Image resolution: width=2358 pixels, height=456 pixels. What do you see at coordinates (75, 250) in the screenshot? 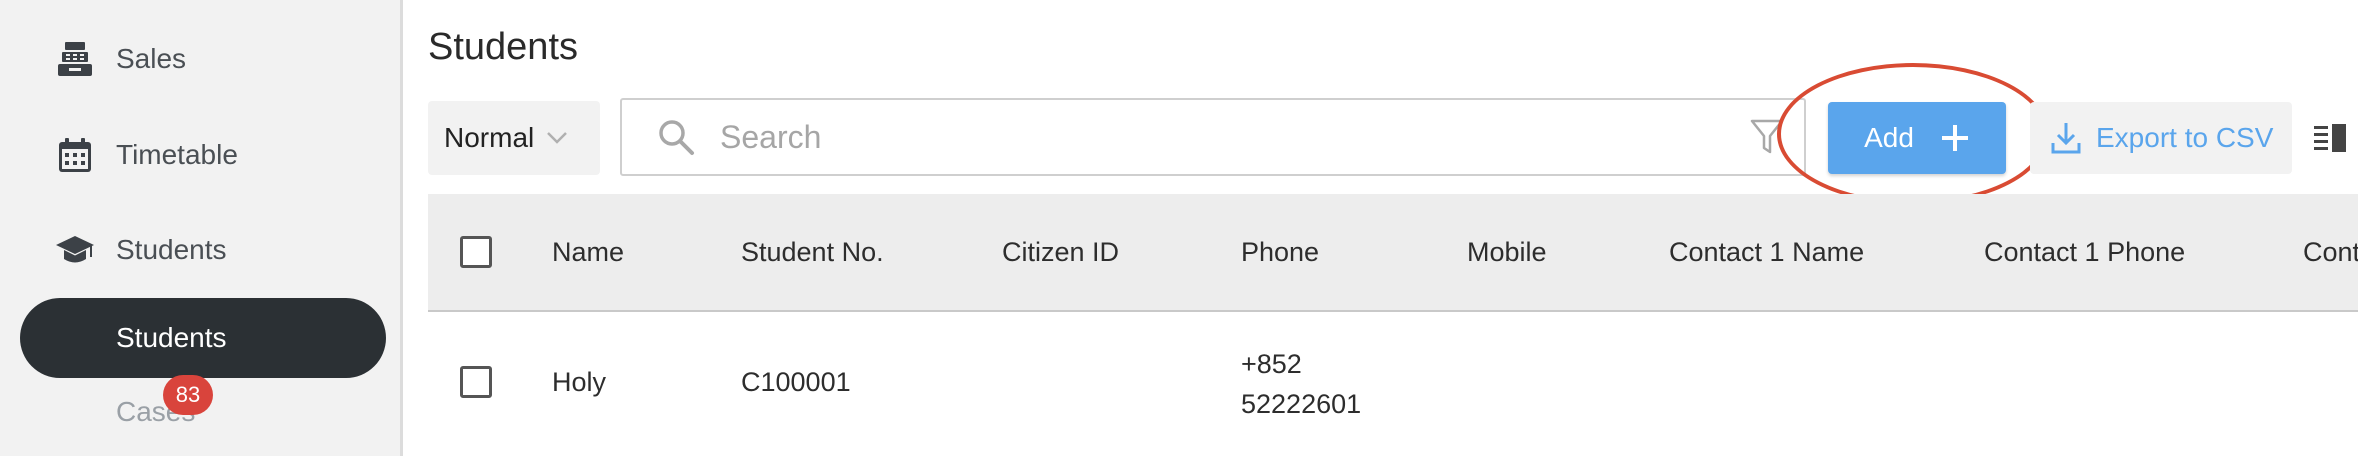
I see `graduation-cap-icon` at bounding box center [75, 250].